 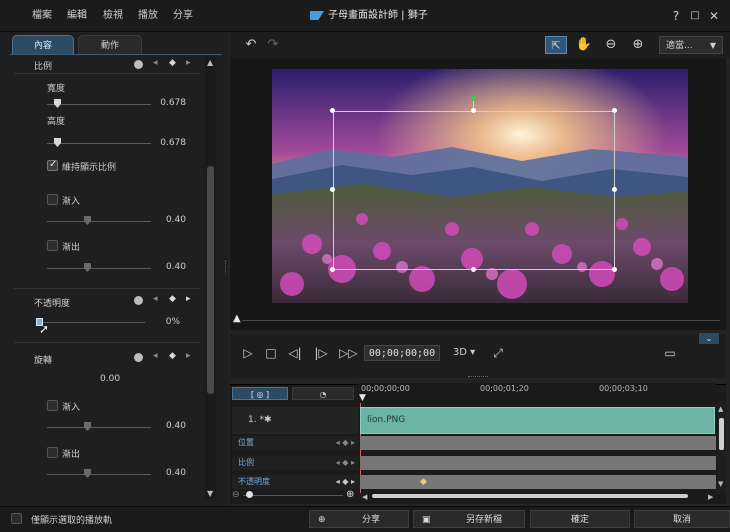 What do you see at coordinates (166, 220) in the screenshot?
I see `fade-in-value: 0.40` at bounding box center [166, 220].